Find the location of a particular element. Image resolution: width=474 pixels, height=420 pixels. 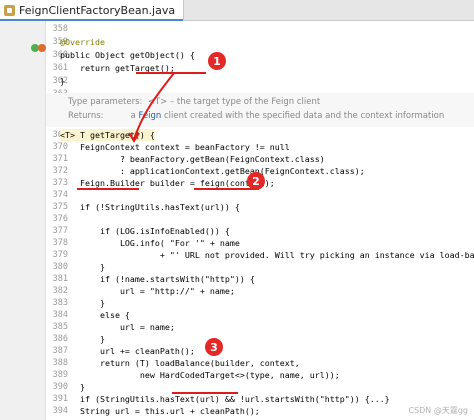

file-tab-title: FeignClientFactoryBean.java is located at coordinates (97, 10).